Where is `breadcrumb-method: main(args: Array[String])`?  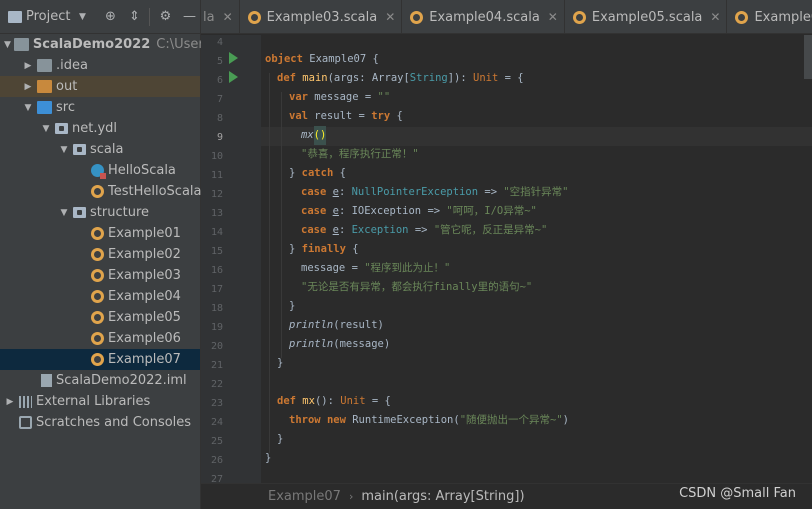
breadcrumb-method: main(args: Array[String]) is located at coordinates (442, 496).